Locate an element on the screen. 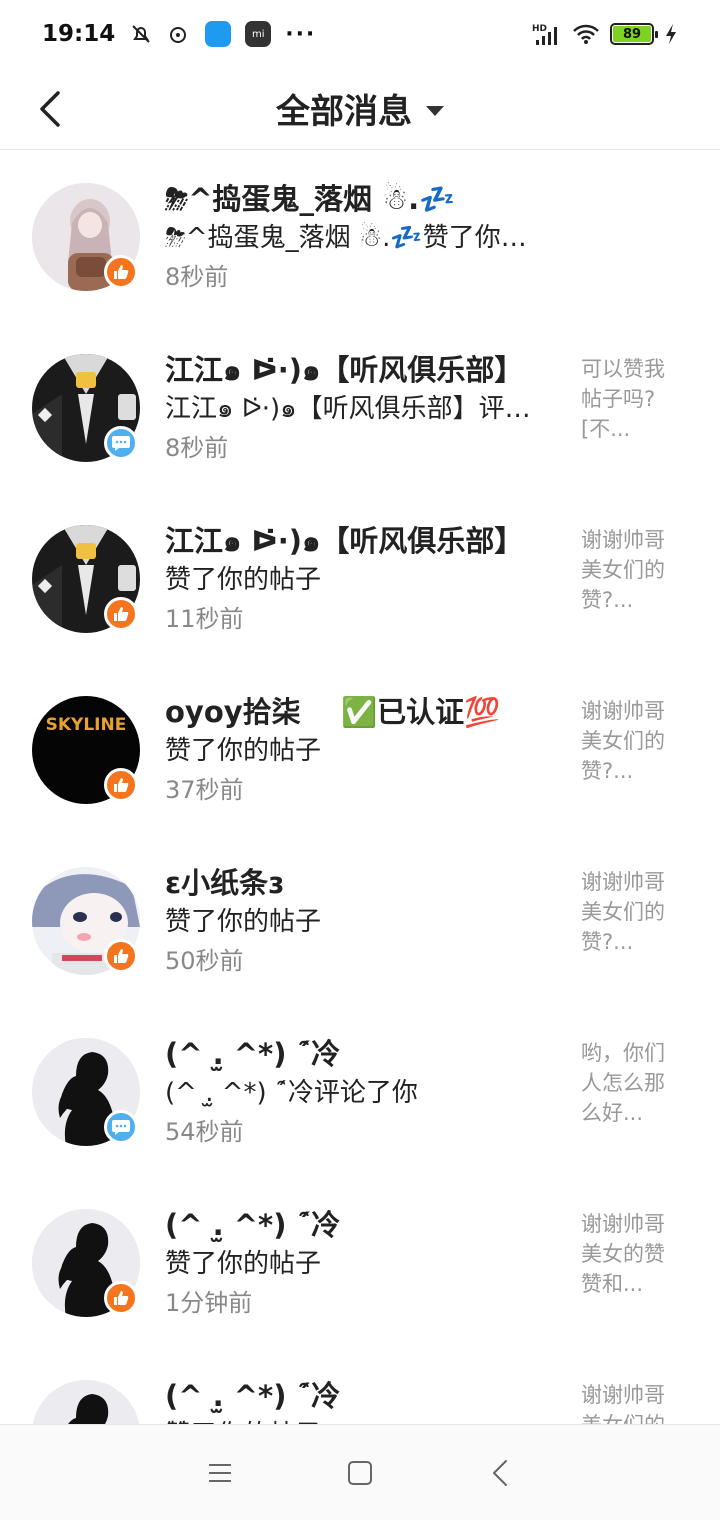  post-preview: 谢谢帅哥 美女们的 is located at coordinates (633, 1402).